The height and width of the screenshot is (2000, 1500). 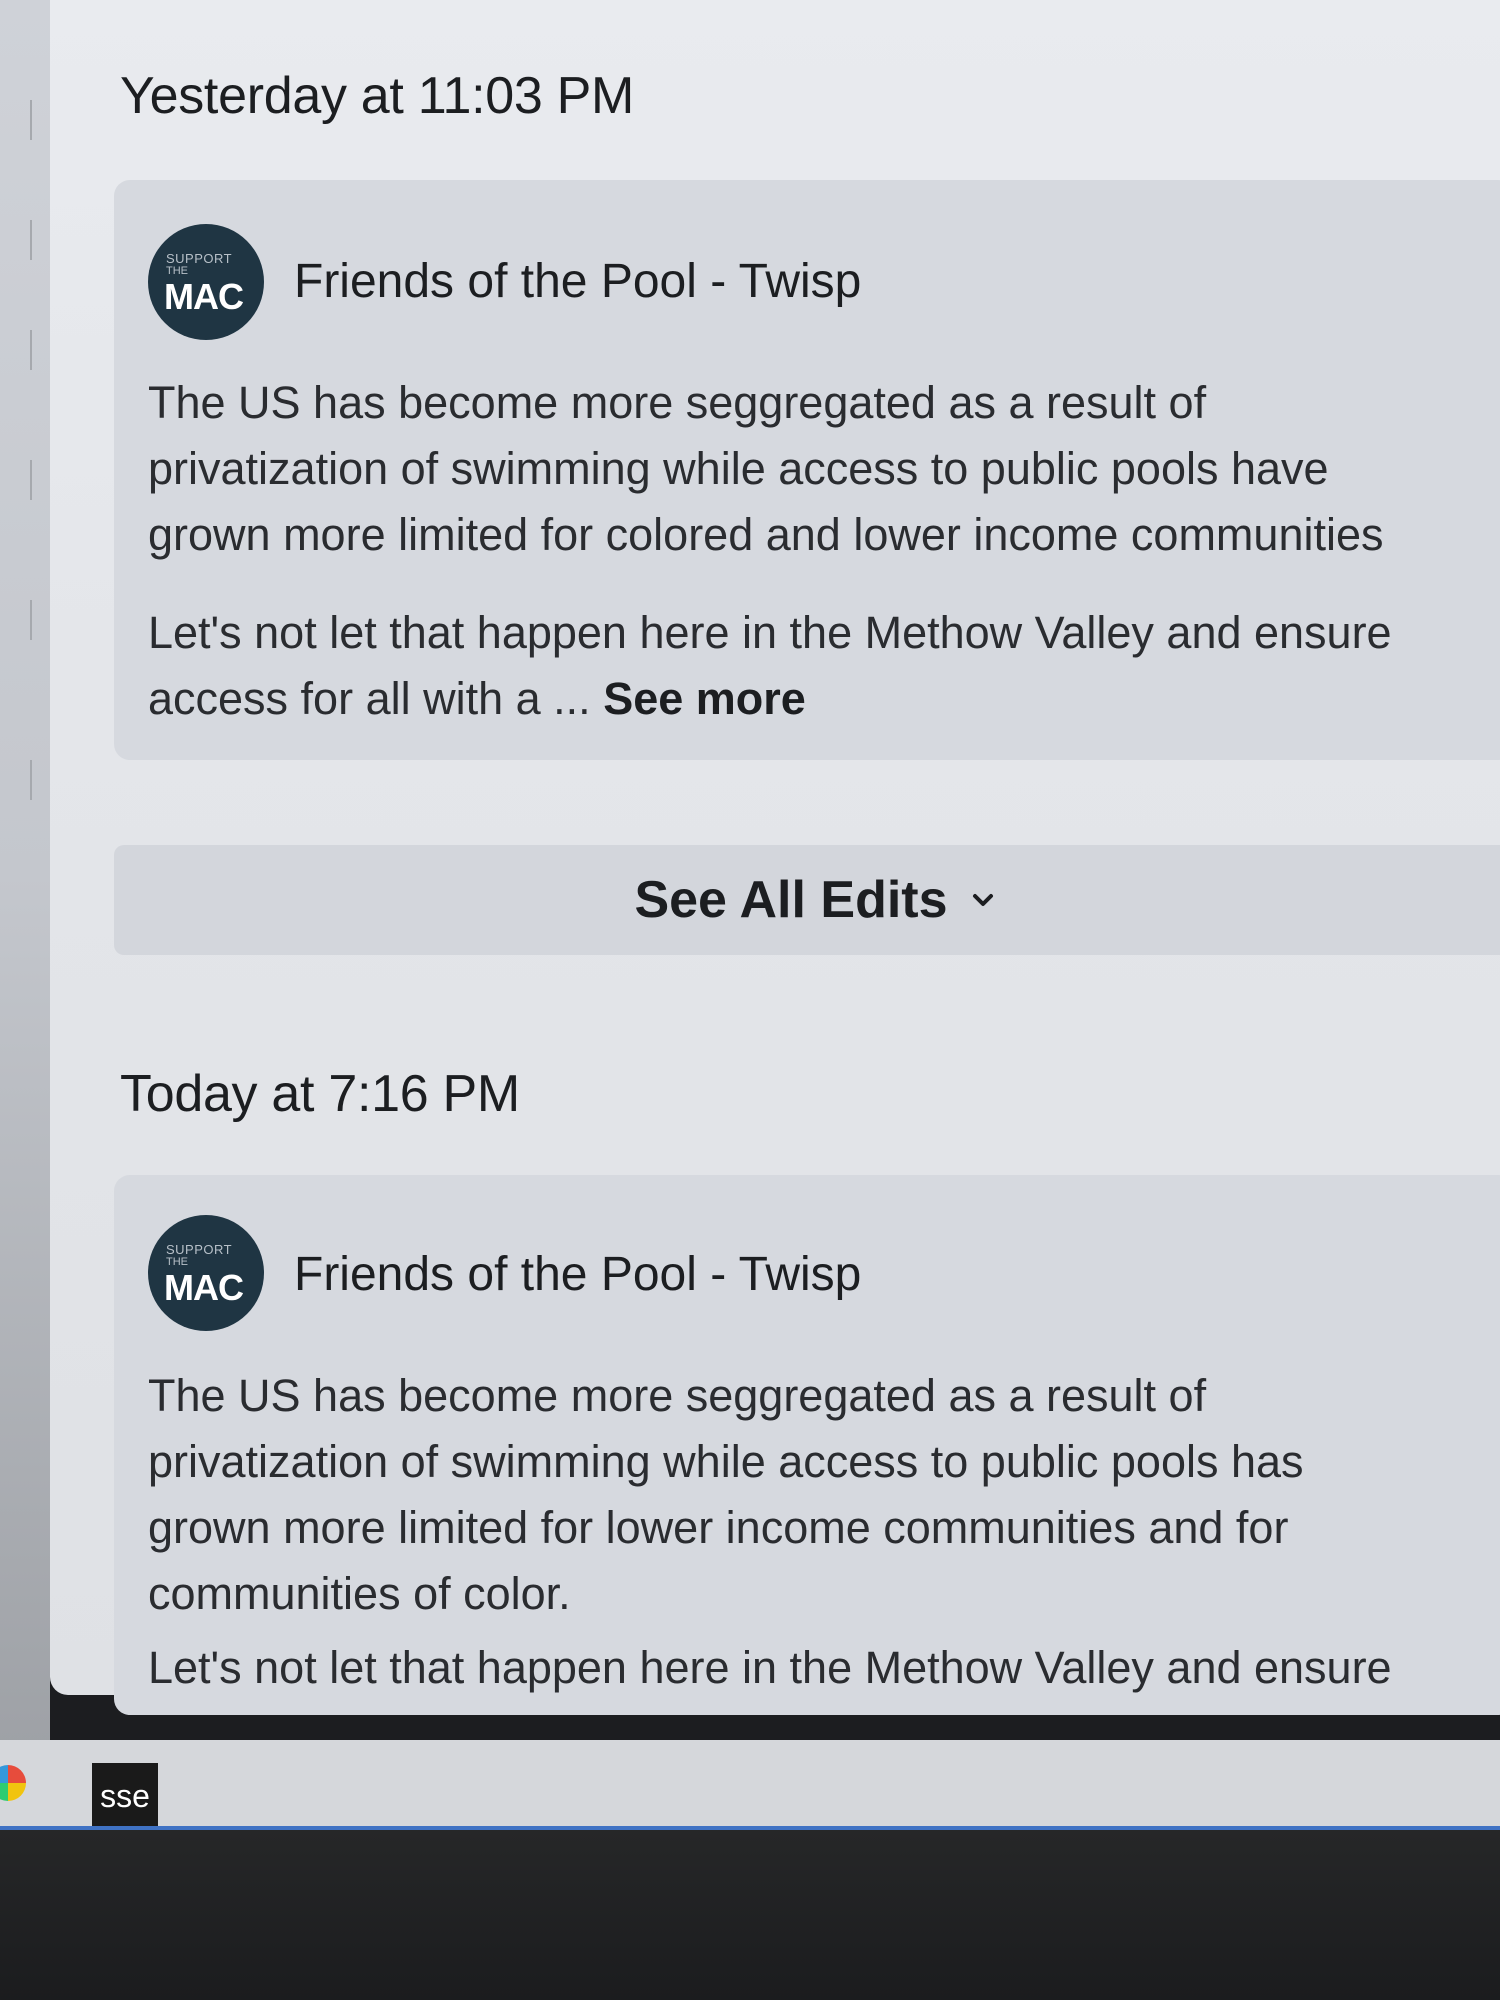 I want to click on taskbar-app-button: sse, so click(x=125, y=1796).